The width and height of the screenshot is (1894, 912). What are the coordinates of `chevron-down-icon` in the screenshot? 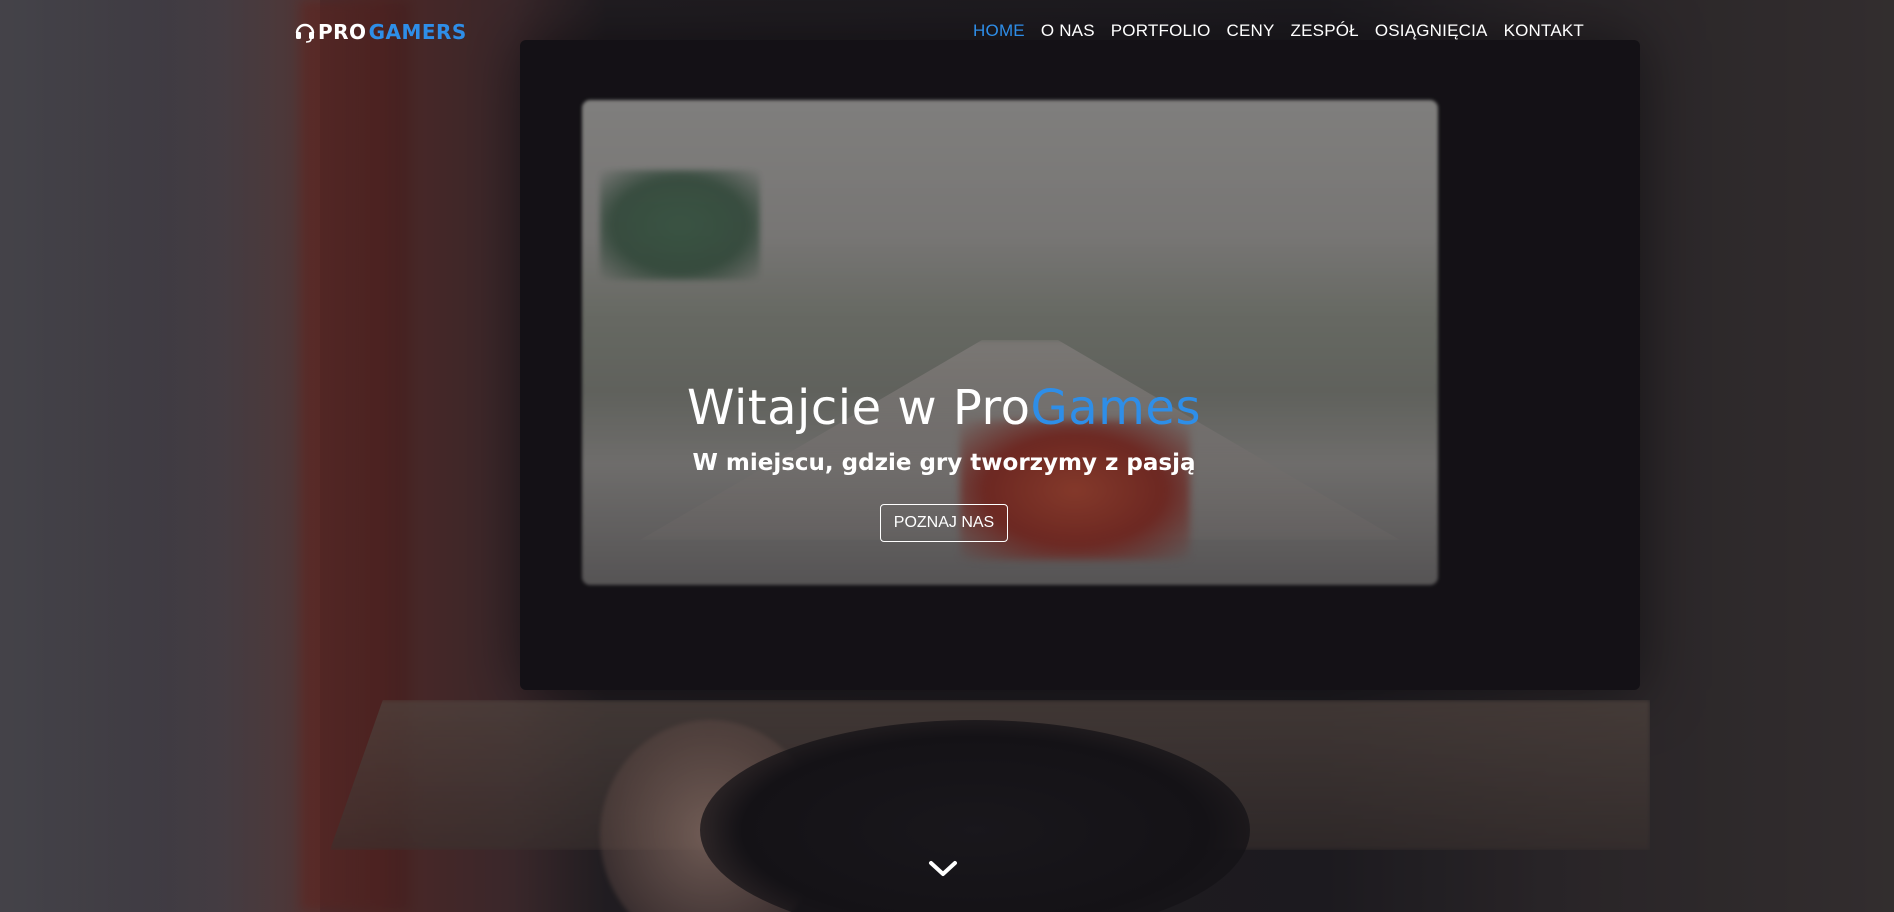 It's located at (943, 869).